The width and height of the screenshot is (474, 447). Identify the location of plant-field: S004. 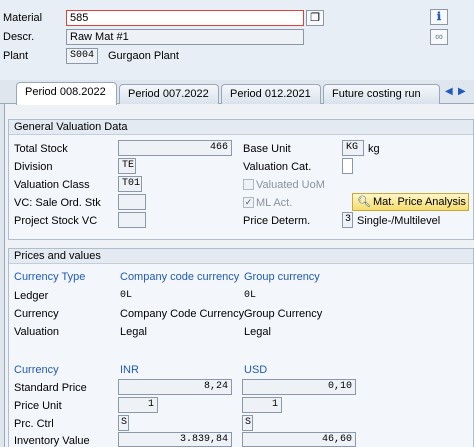
(82, 56).